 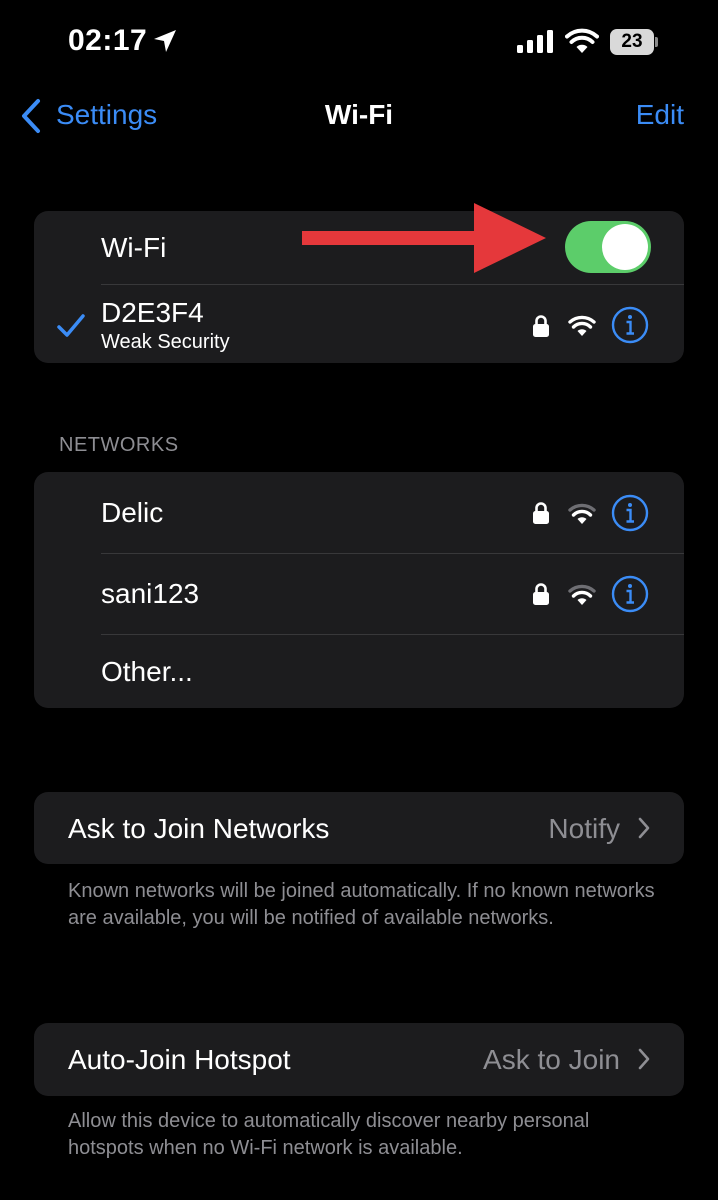 I want to click on battery-icon: 23, so click(x=634, y=42).